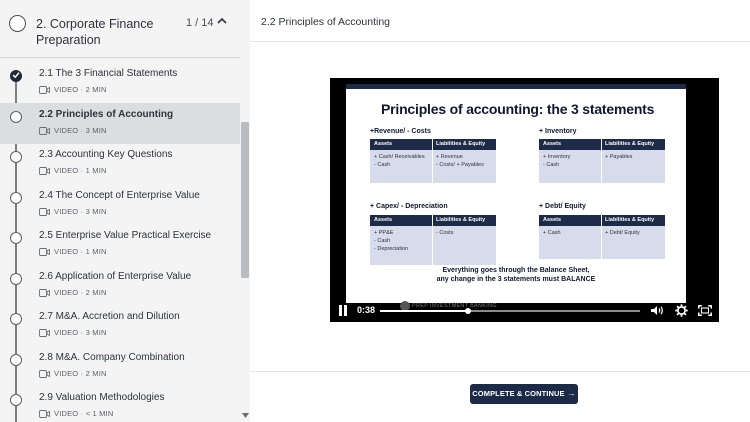  What do you see at coordinates (17, 23) in the screenshot?
I see `section-status-circle-icon` at bounding box center [17, 23].